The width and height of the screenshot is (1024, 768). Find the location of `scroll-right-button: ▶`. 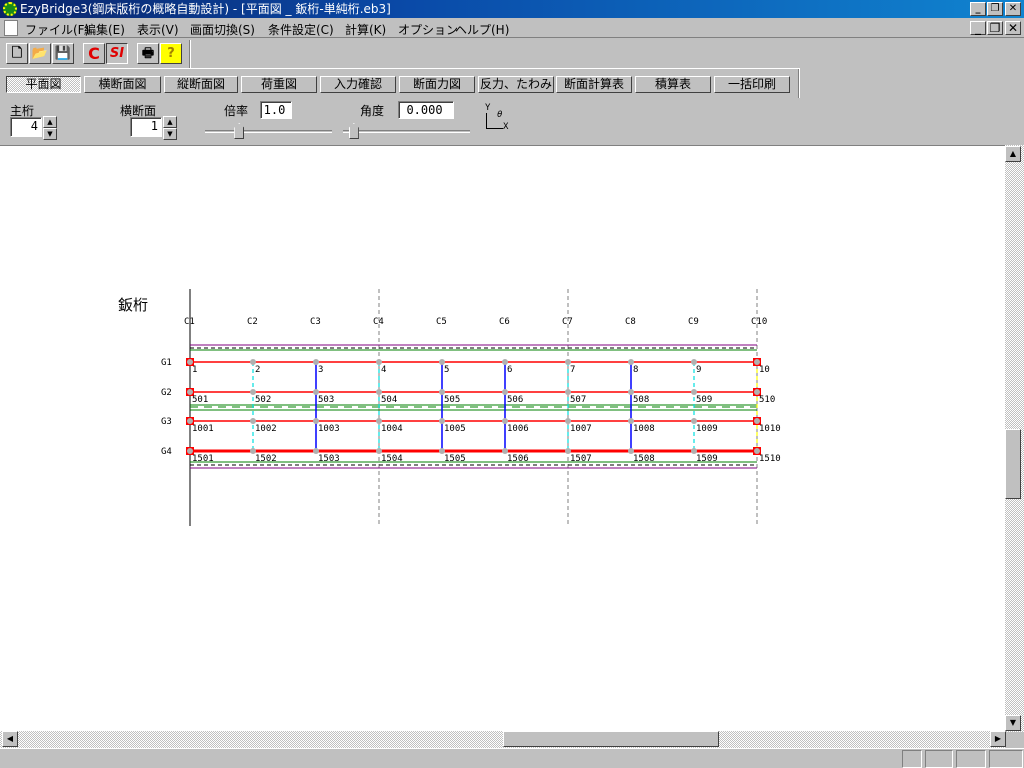

scroll-right-button: ▶ is located at coordinates (998, 739).